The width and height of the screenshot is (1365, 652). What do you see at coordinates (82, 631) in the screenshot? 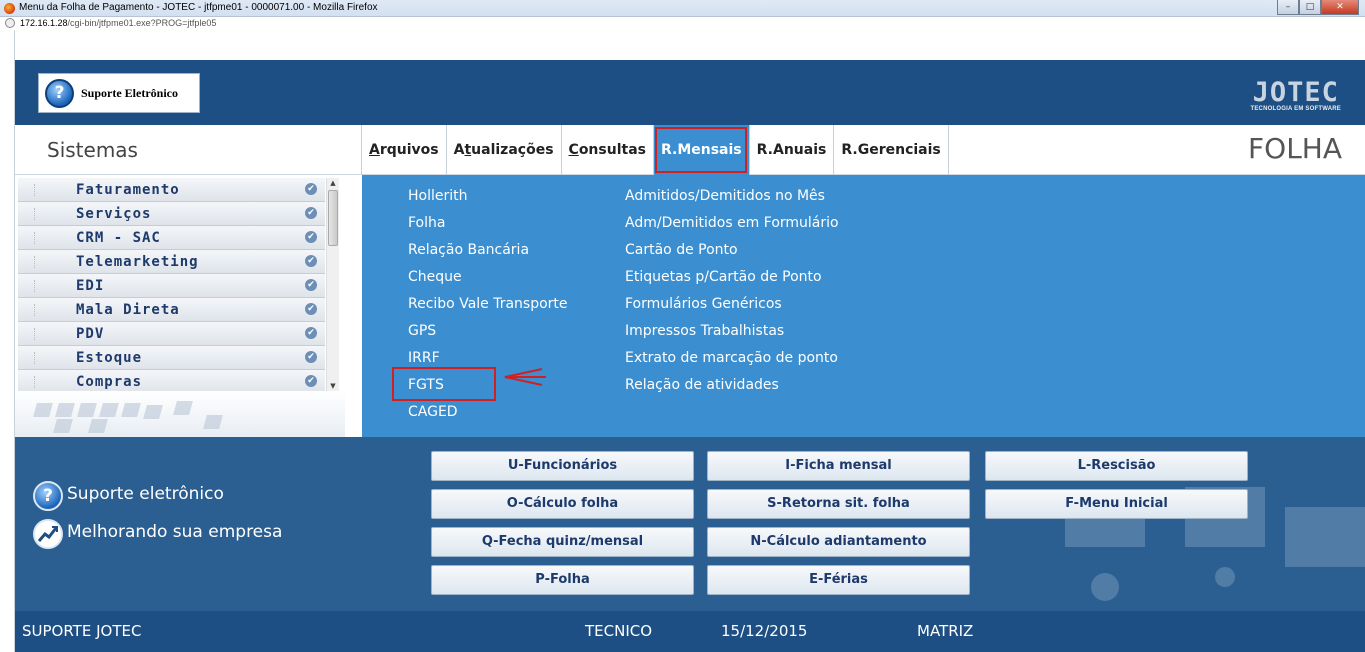
I see `status-user-group: SUPORTE JOTEC` at bounding box center [82, 631].